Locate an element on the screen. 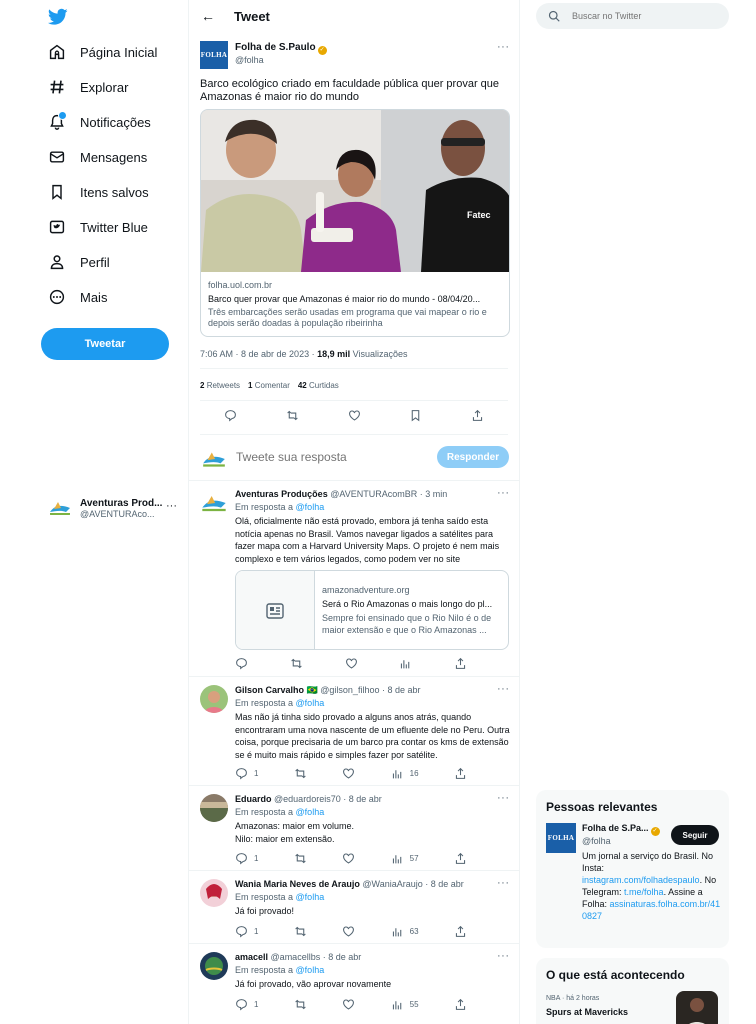 This screenshot has height=1024, width=756. nav-item-messages: Mensagens is located at coordinates (97, 157).